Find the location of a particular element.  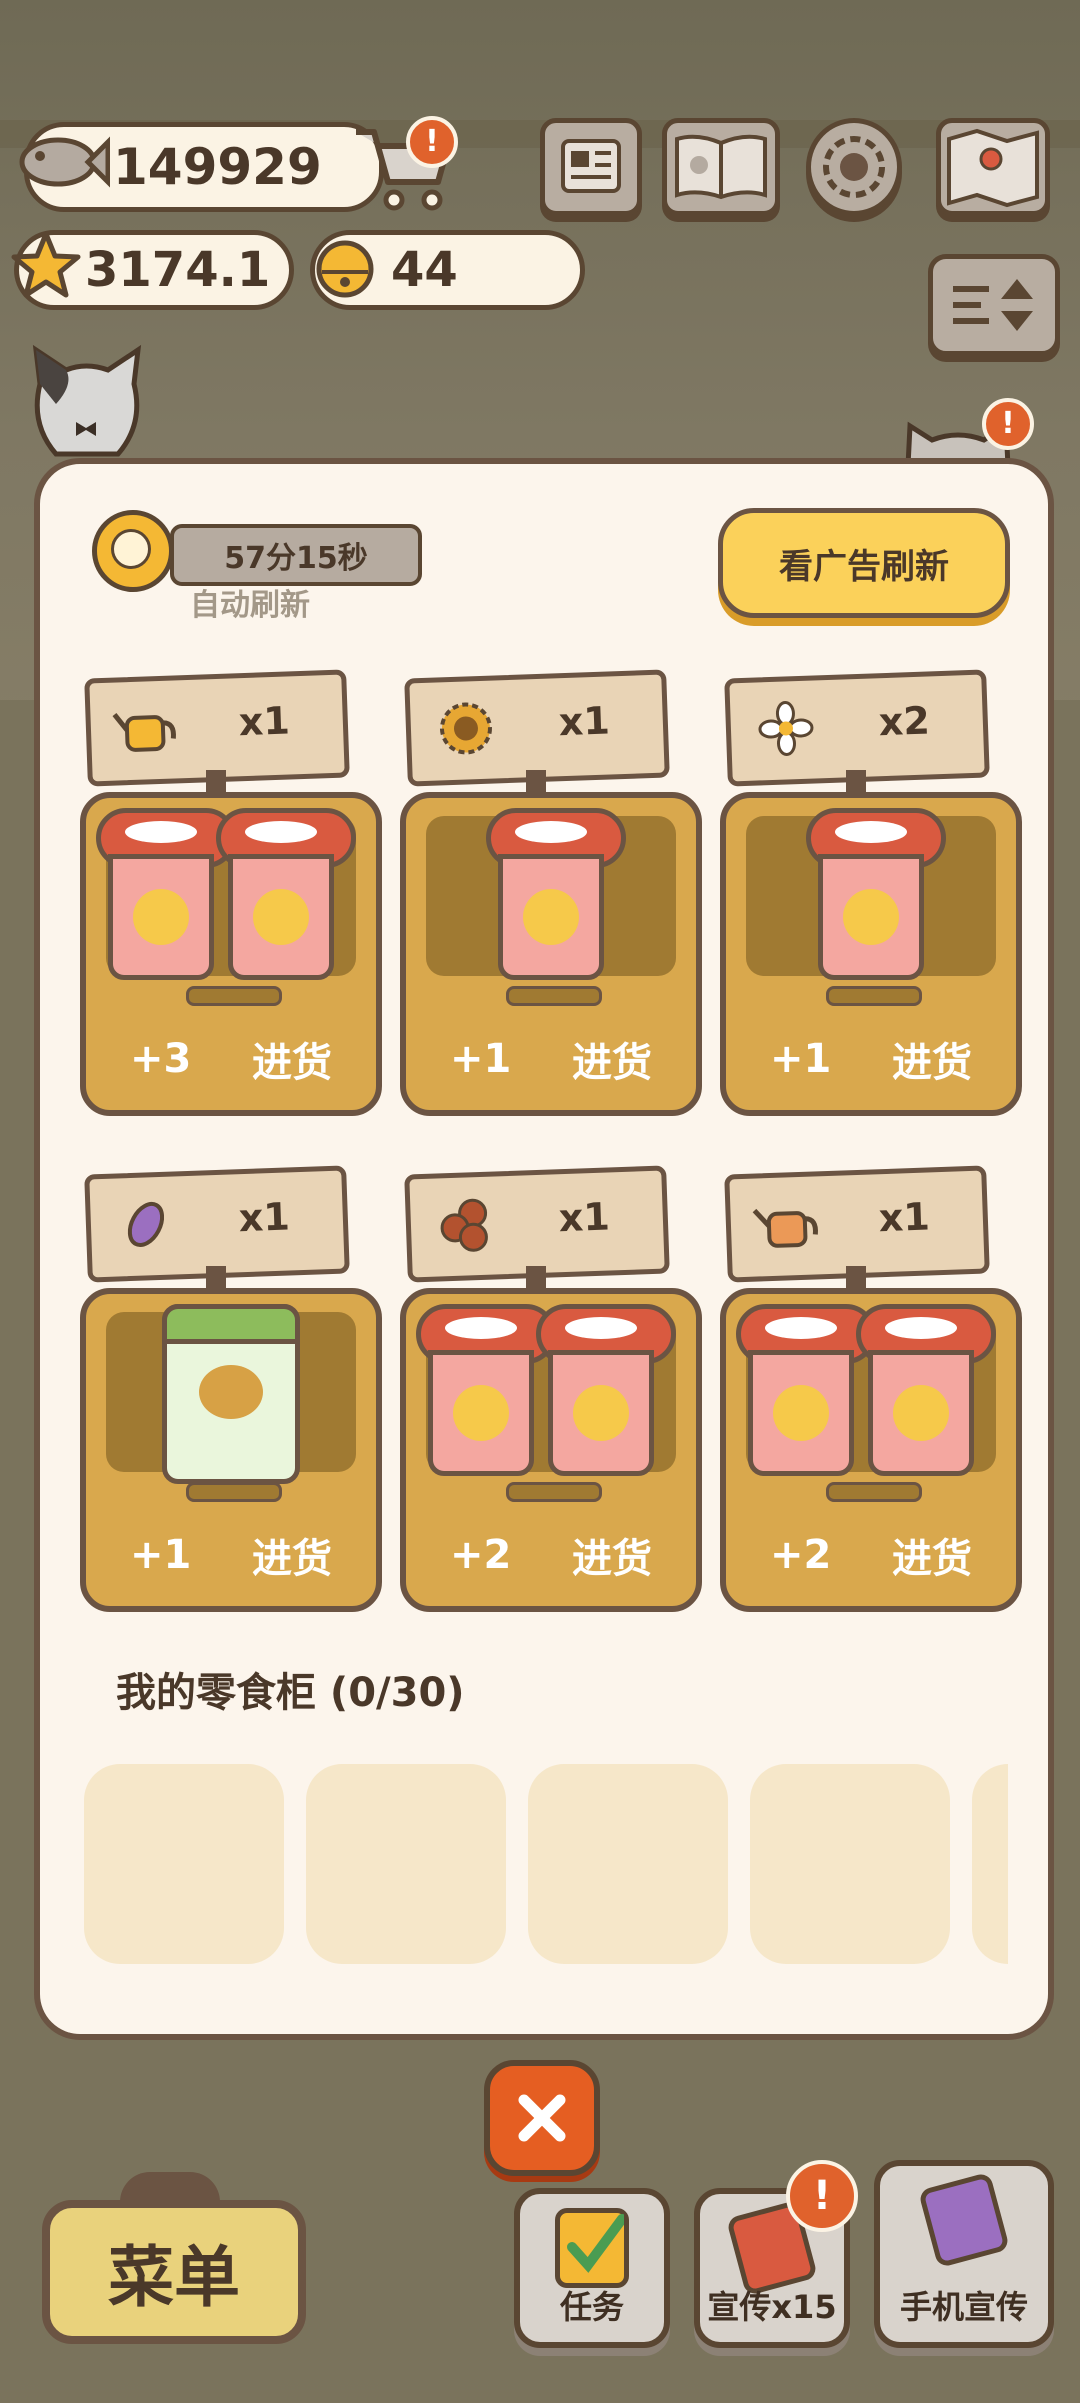

sort-icon is located at coordinates (993, 305).